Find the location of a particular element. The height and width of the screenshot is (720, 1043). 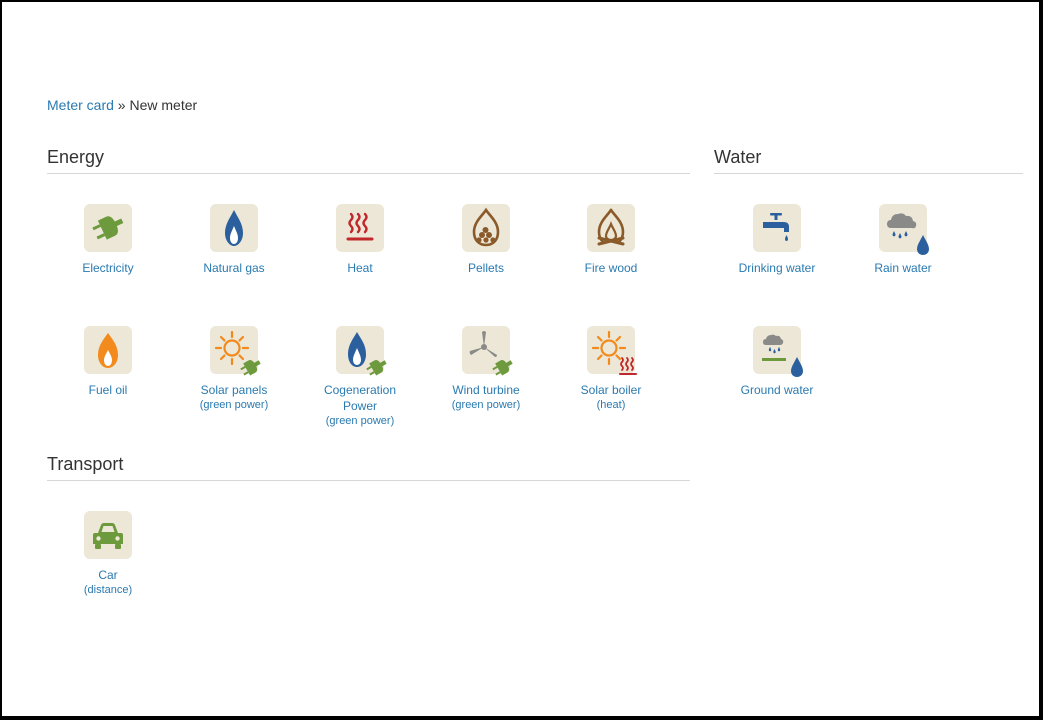

breadcrumb: Meter card » New meter is located at coordinates (122, 105).